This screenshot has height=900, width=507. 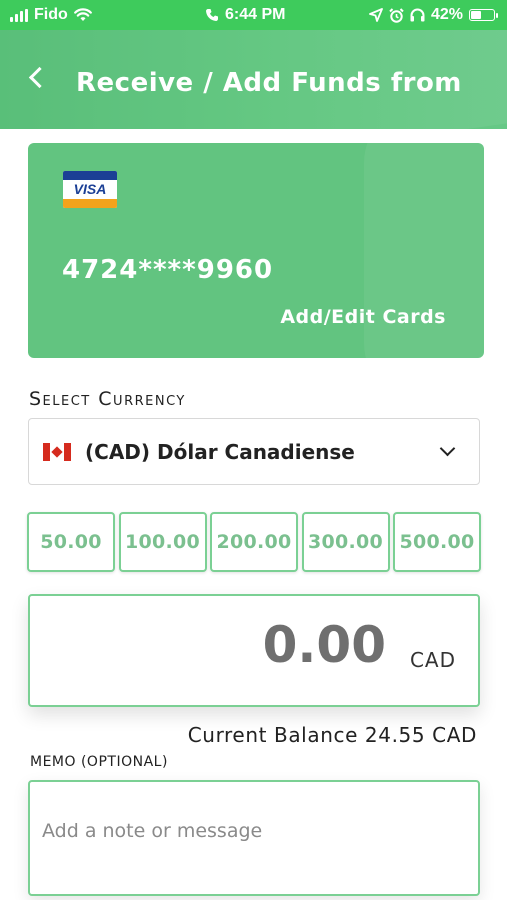 I want to click on selected-currency: (CAD) Dólar Canadiense, so click(x=220, y=452).